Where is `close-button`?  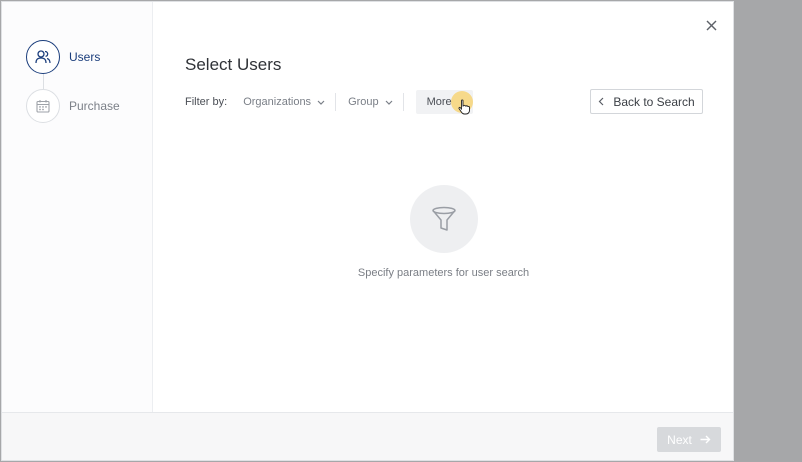
close-button is located at coordinates (711, 25).